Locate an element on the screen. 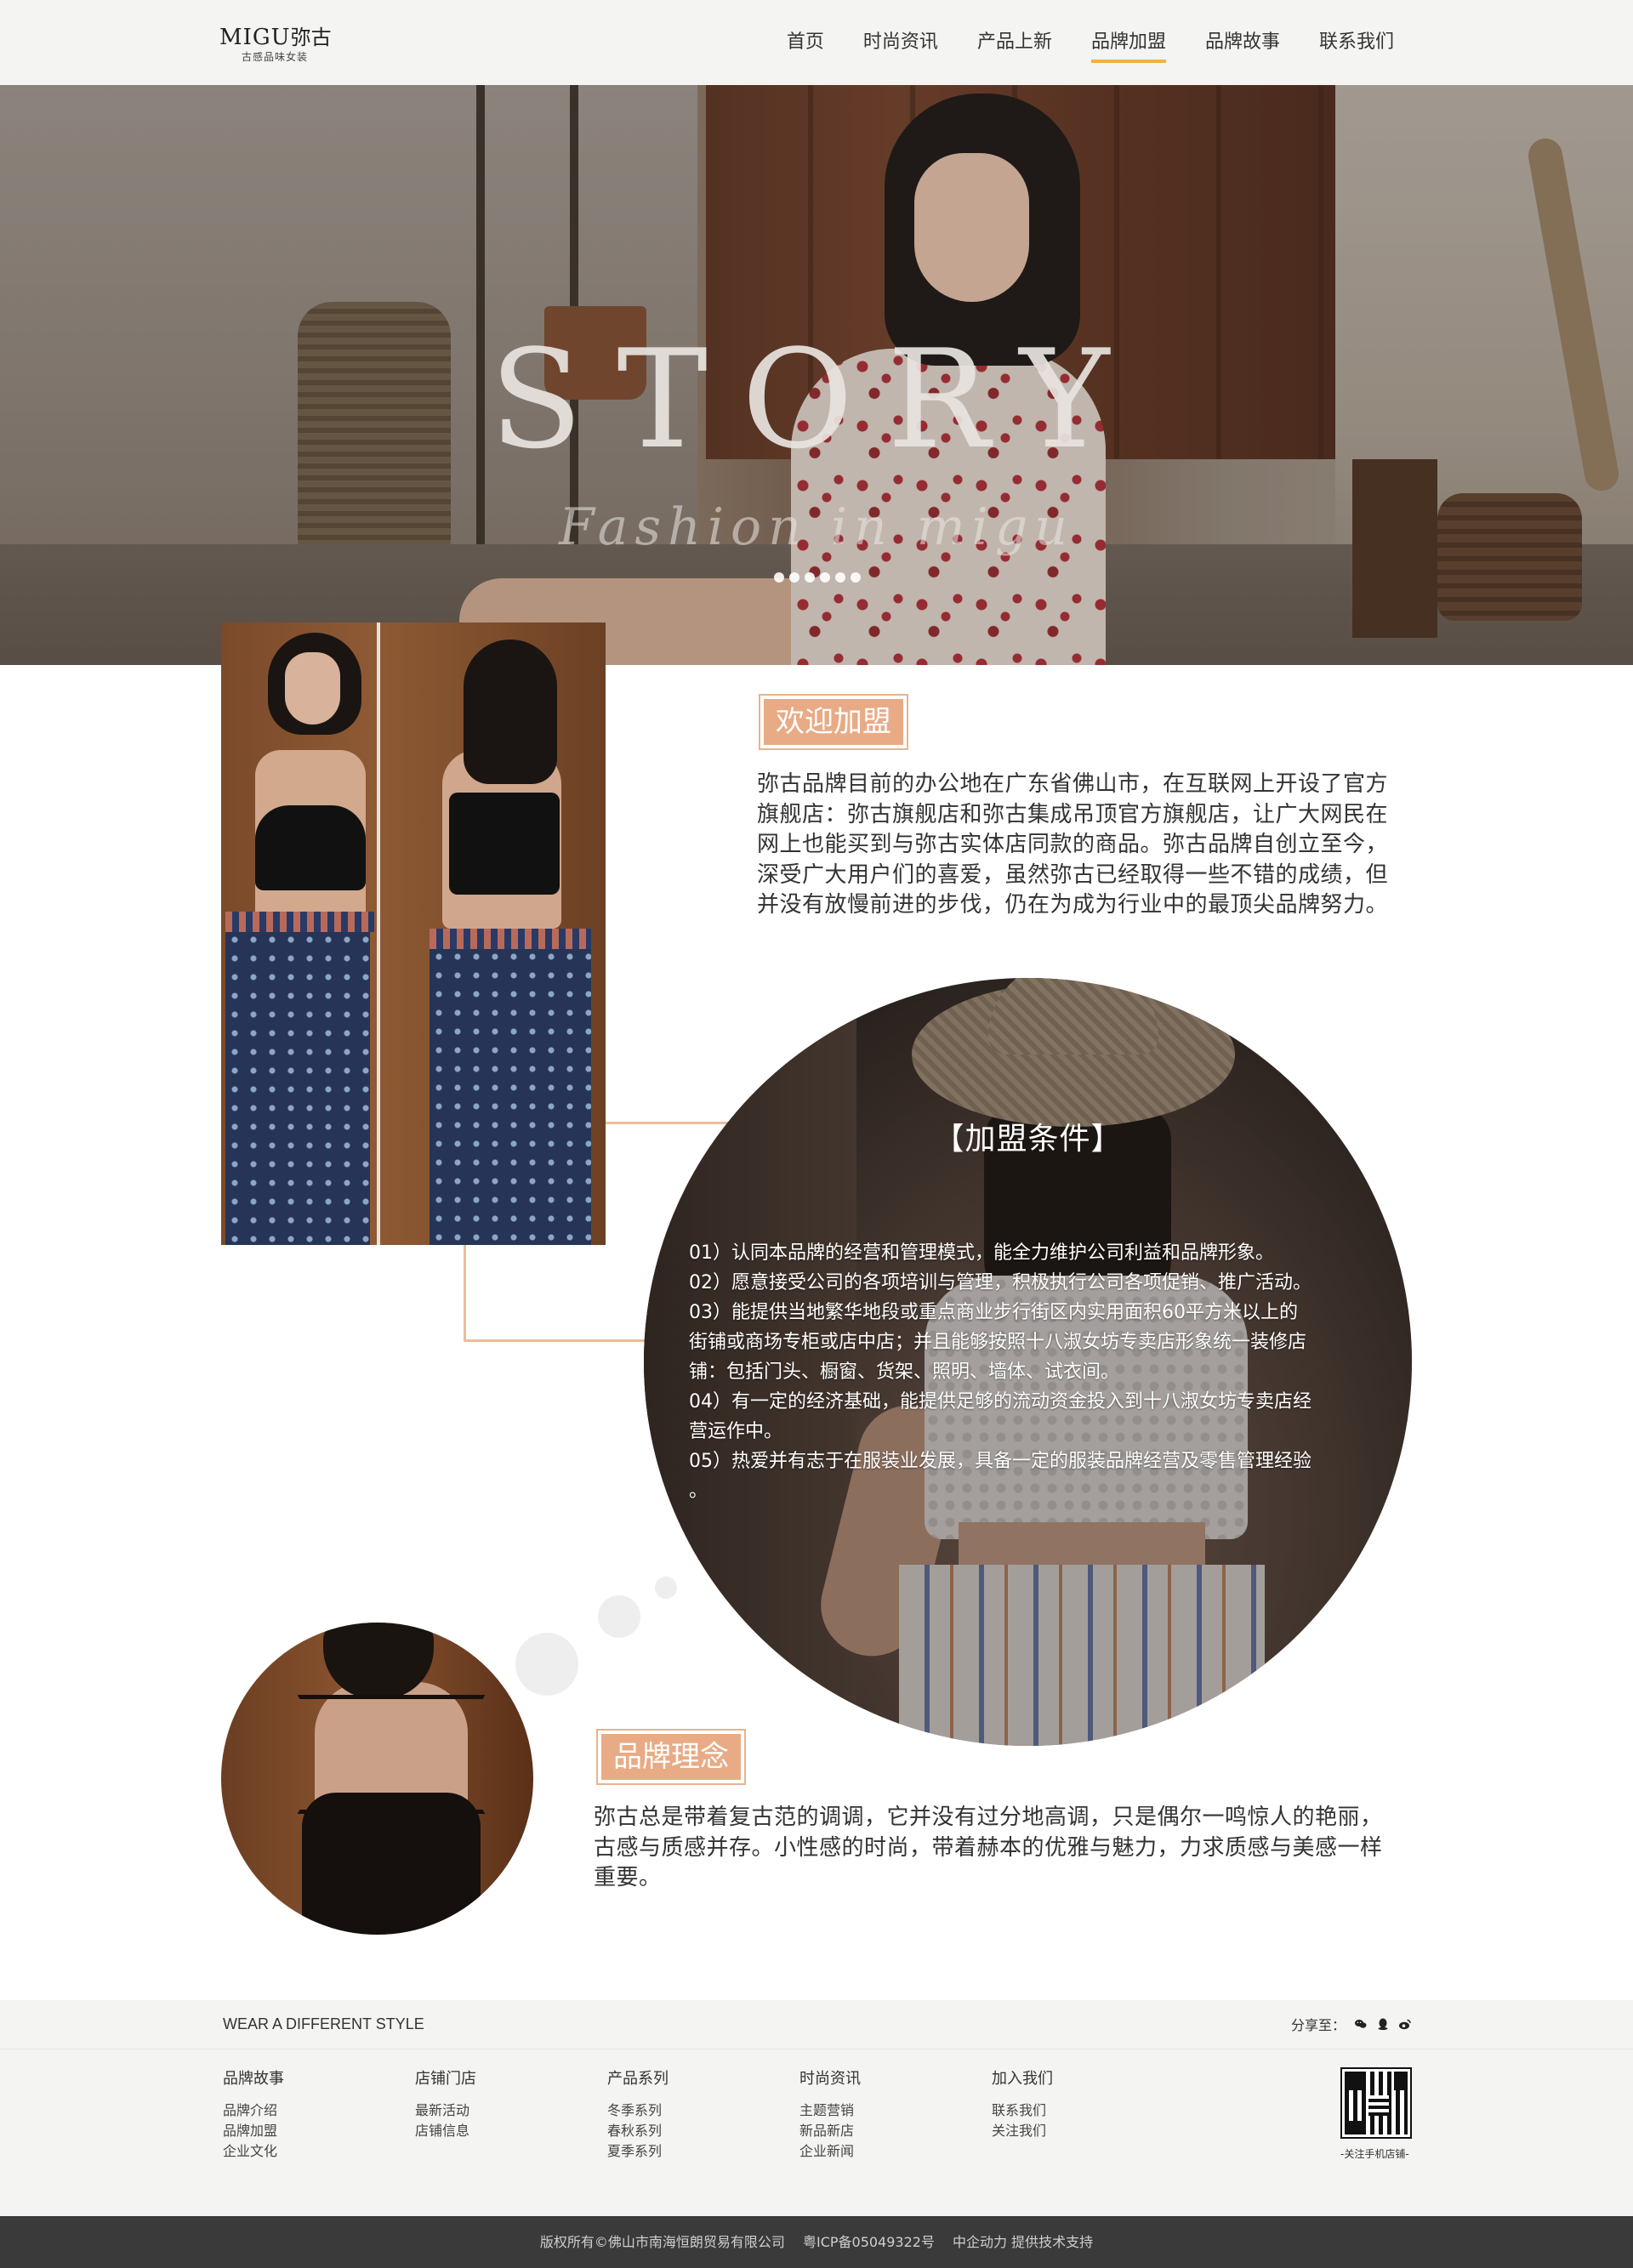 This screenshot has height=2268, width=1633. share-label: 分享至： is located at coordinates (1318, 2025).